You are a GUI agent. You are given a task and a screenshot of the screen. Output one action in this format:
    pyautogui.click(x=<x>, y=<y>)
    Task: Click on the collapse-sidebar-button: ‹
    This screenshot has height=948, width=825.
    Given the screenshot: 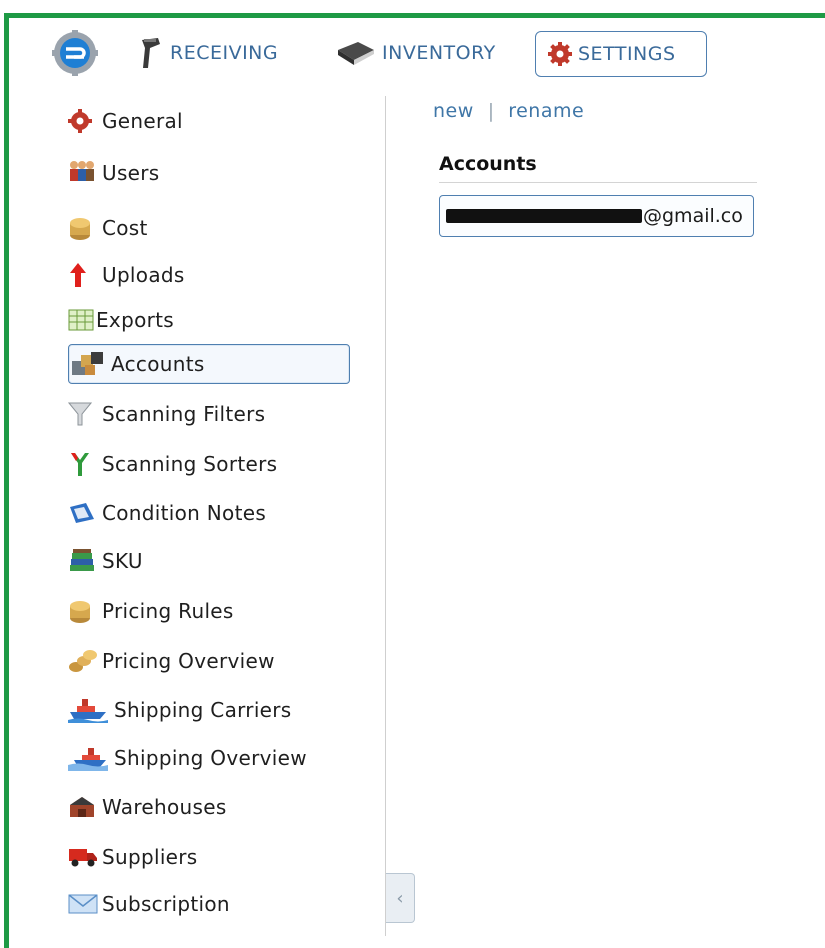 What is the action you would take?
    pyautogui.click(x=400, y=898)
    